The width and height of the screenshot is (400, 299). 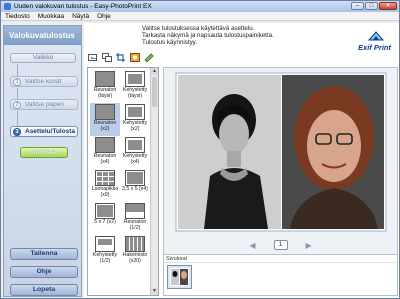 I want to click on layout-label: Reunaton (x2), so click(x=105, y=126).